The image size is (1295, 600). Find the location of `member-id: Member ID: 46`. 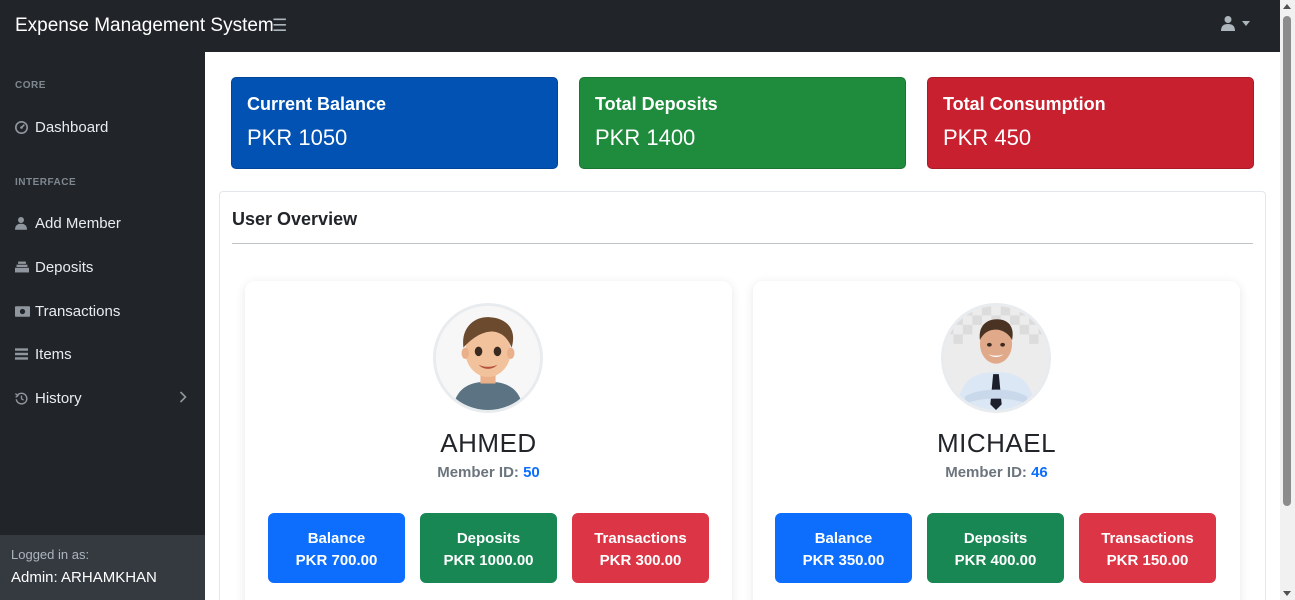

member-id: Member ID: 46 is located at coordinates (996, 472).